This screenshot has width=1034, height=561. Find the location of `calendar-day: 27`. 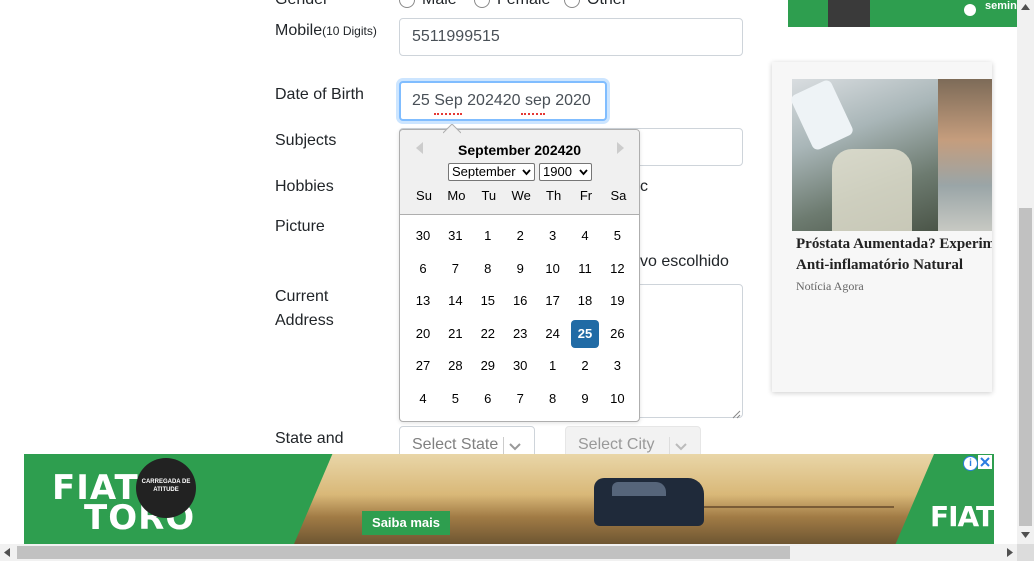

calendar-day: 27 is located at coordinates (423, 366).